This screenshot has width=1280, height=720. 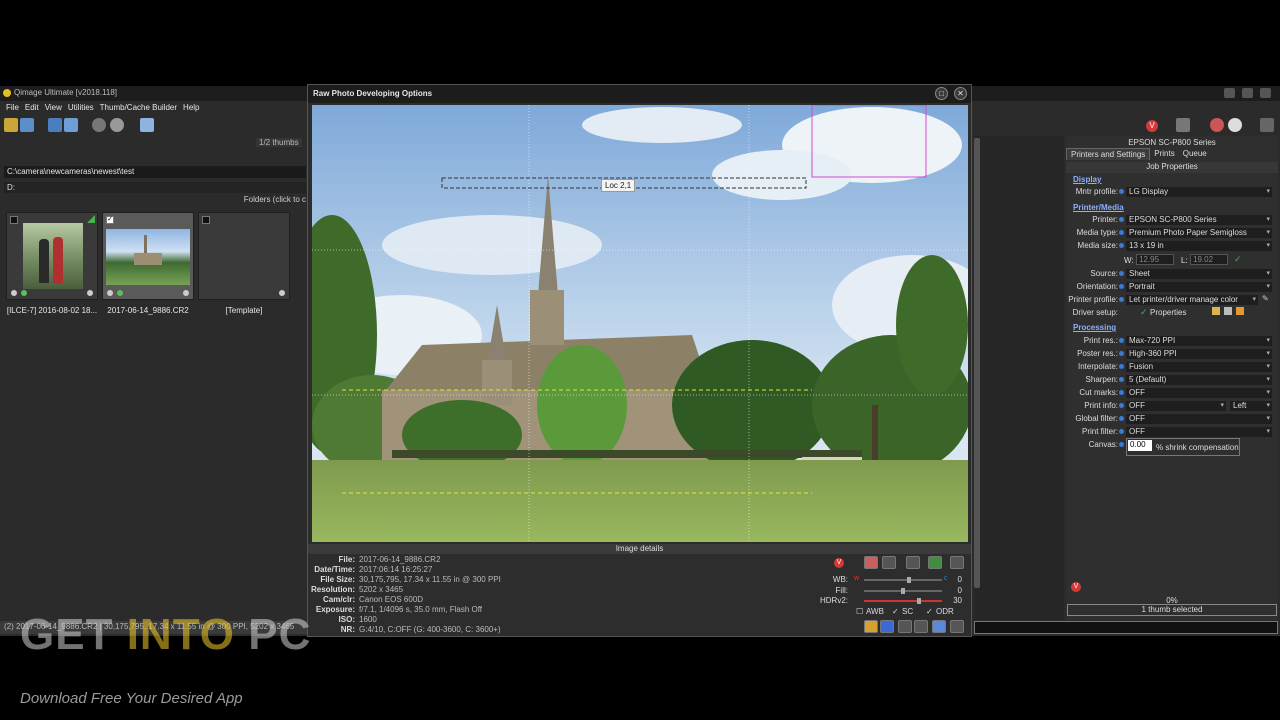 What do you see at coordinates (110, 220) in the screenshot?
I see `thumb-checkbox-checked: ✓` at bounding box center [110, 220].